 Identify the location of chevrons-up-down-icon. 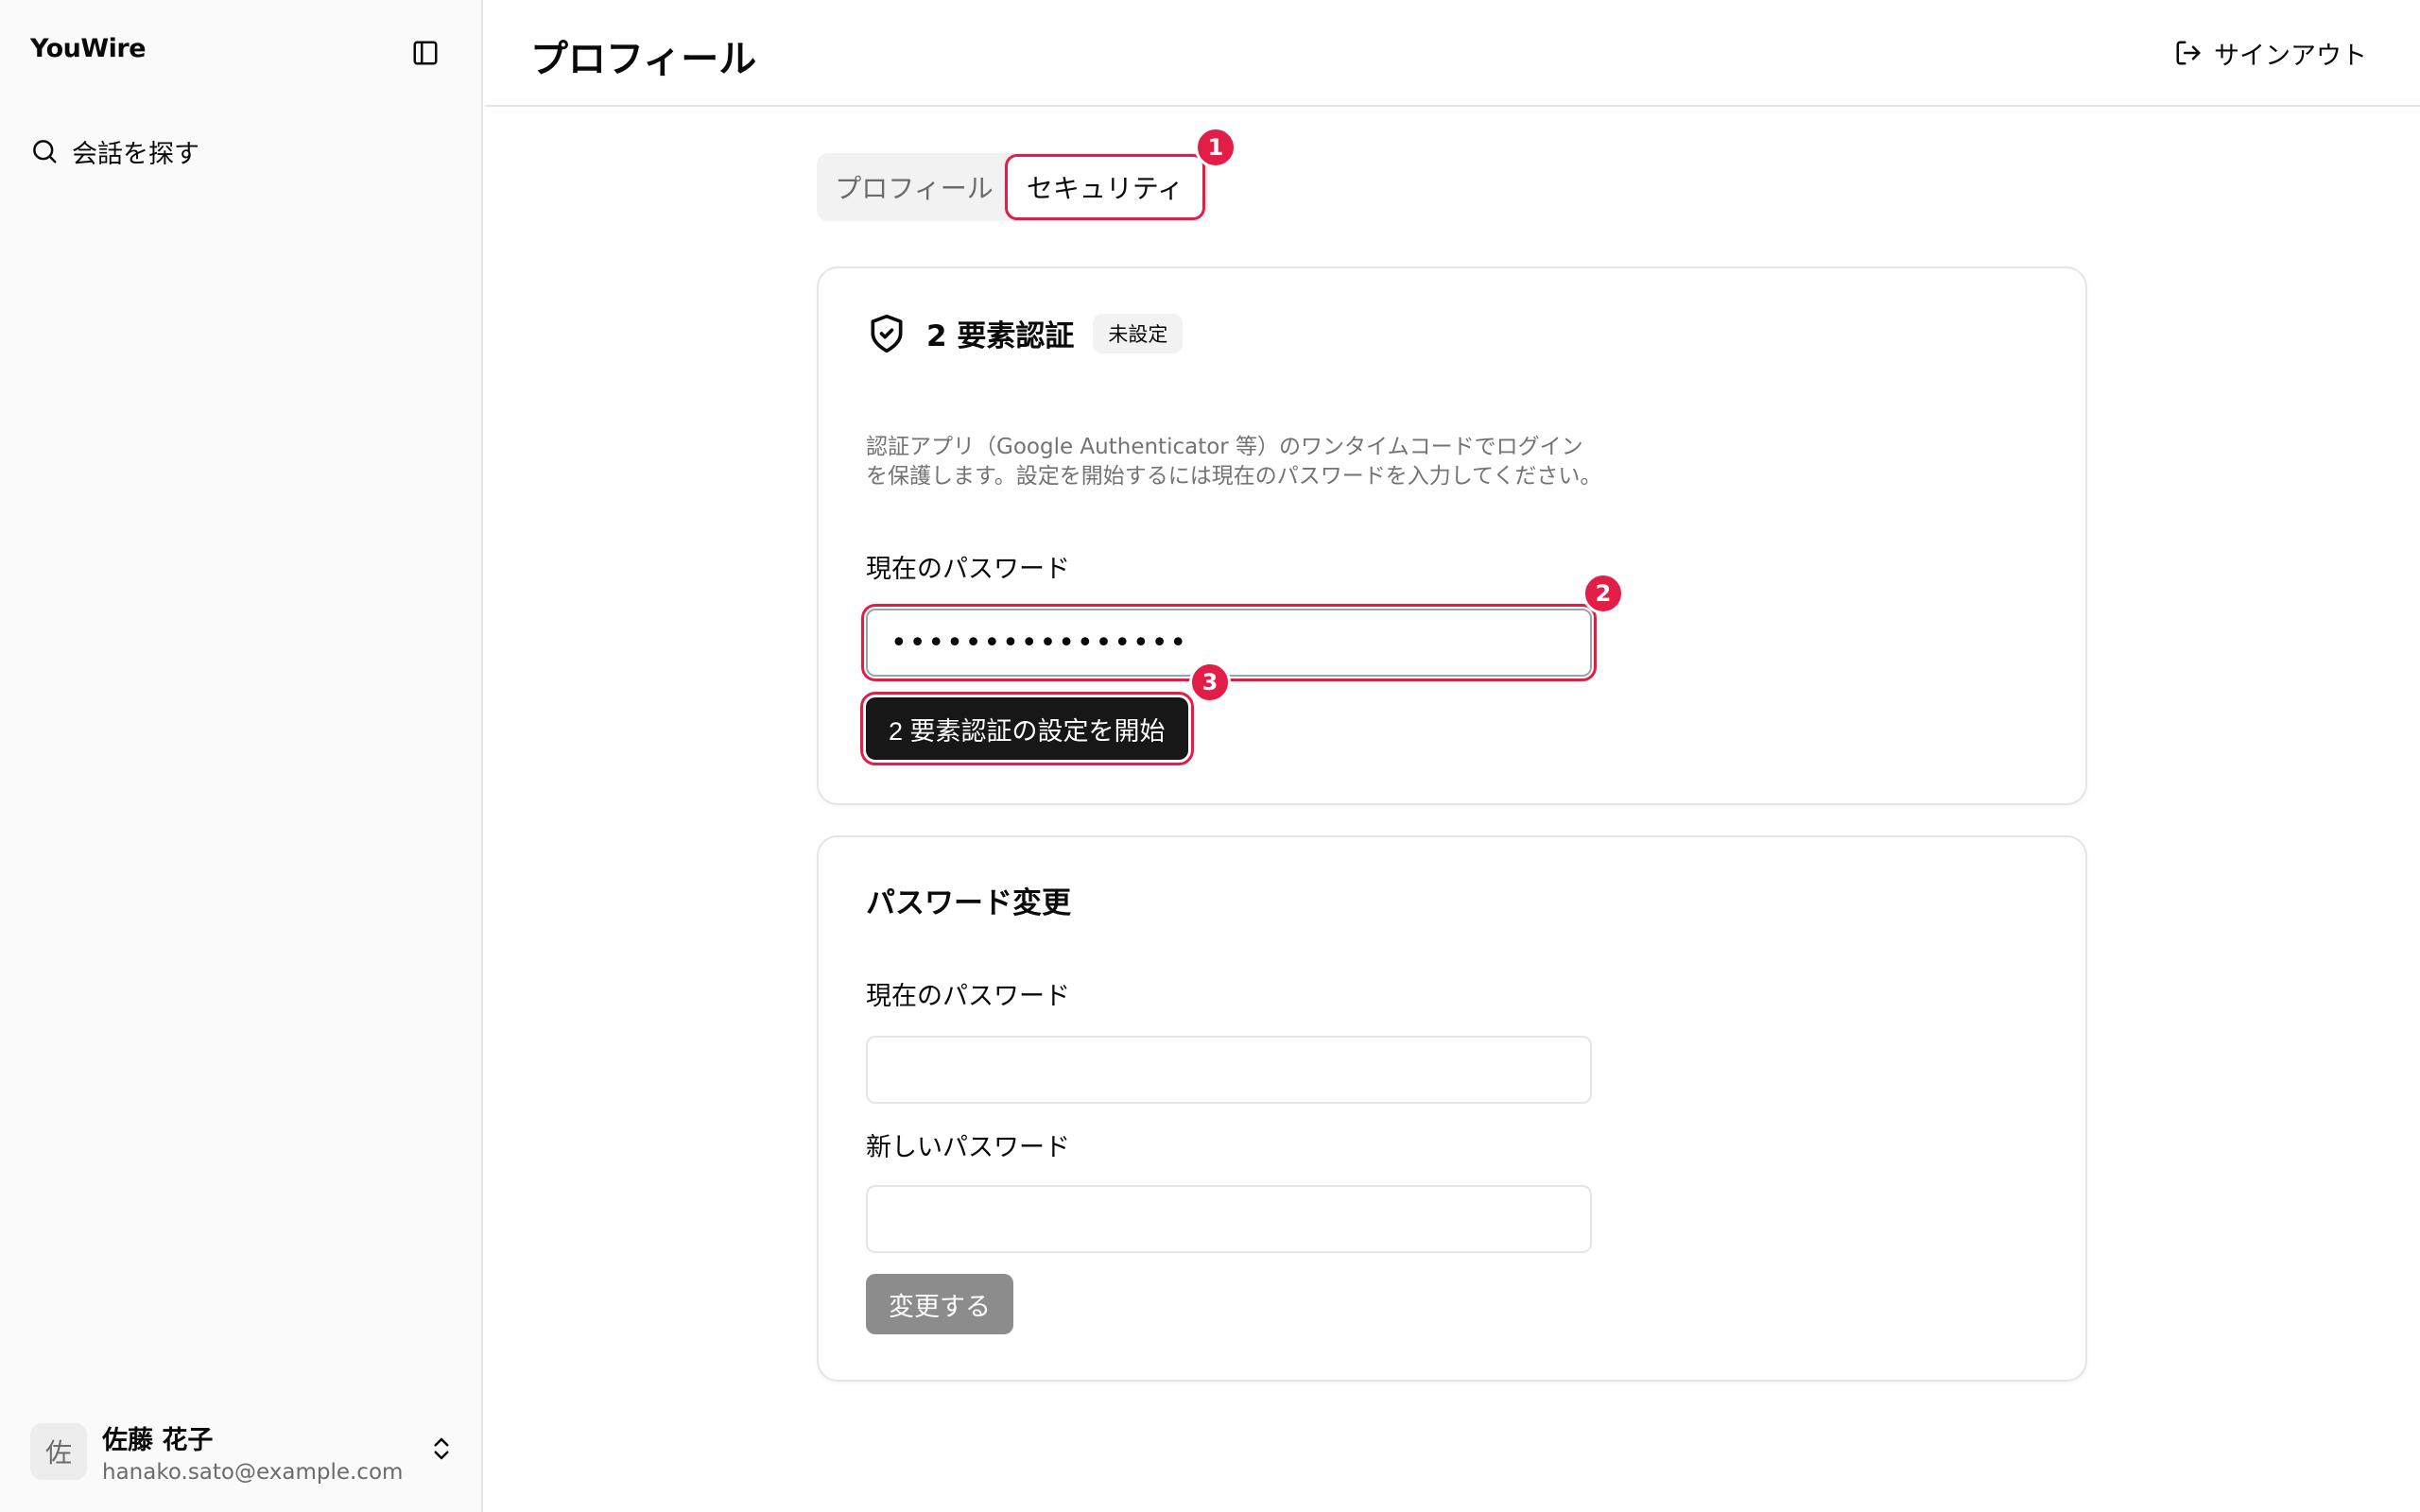
(441, 1448).